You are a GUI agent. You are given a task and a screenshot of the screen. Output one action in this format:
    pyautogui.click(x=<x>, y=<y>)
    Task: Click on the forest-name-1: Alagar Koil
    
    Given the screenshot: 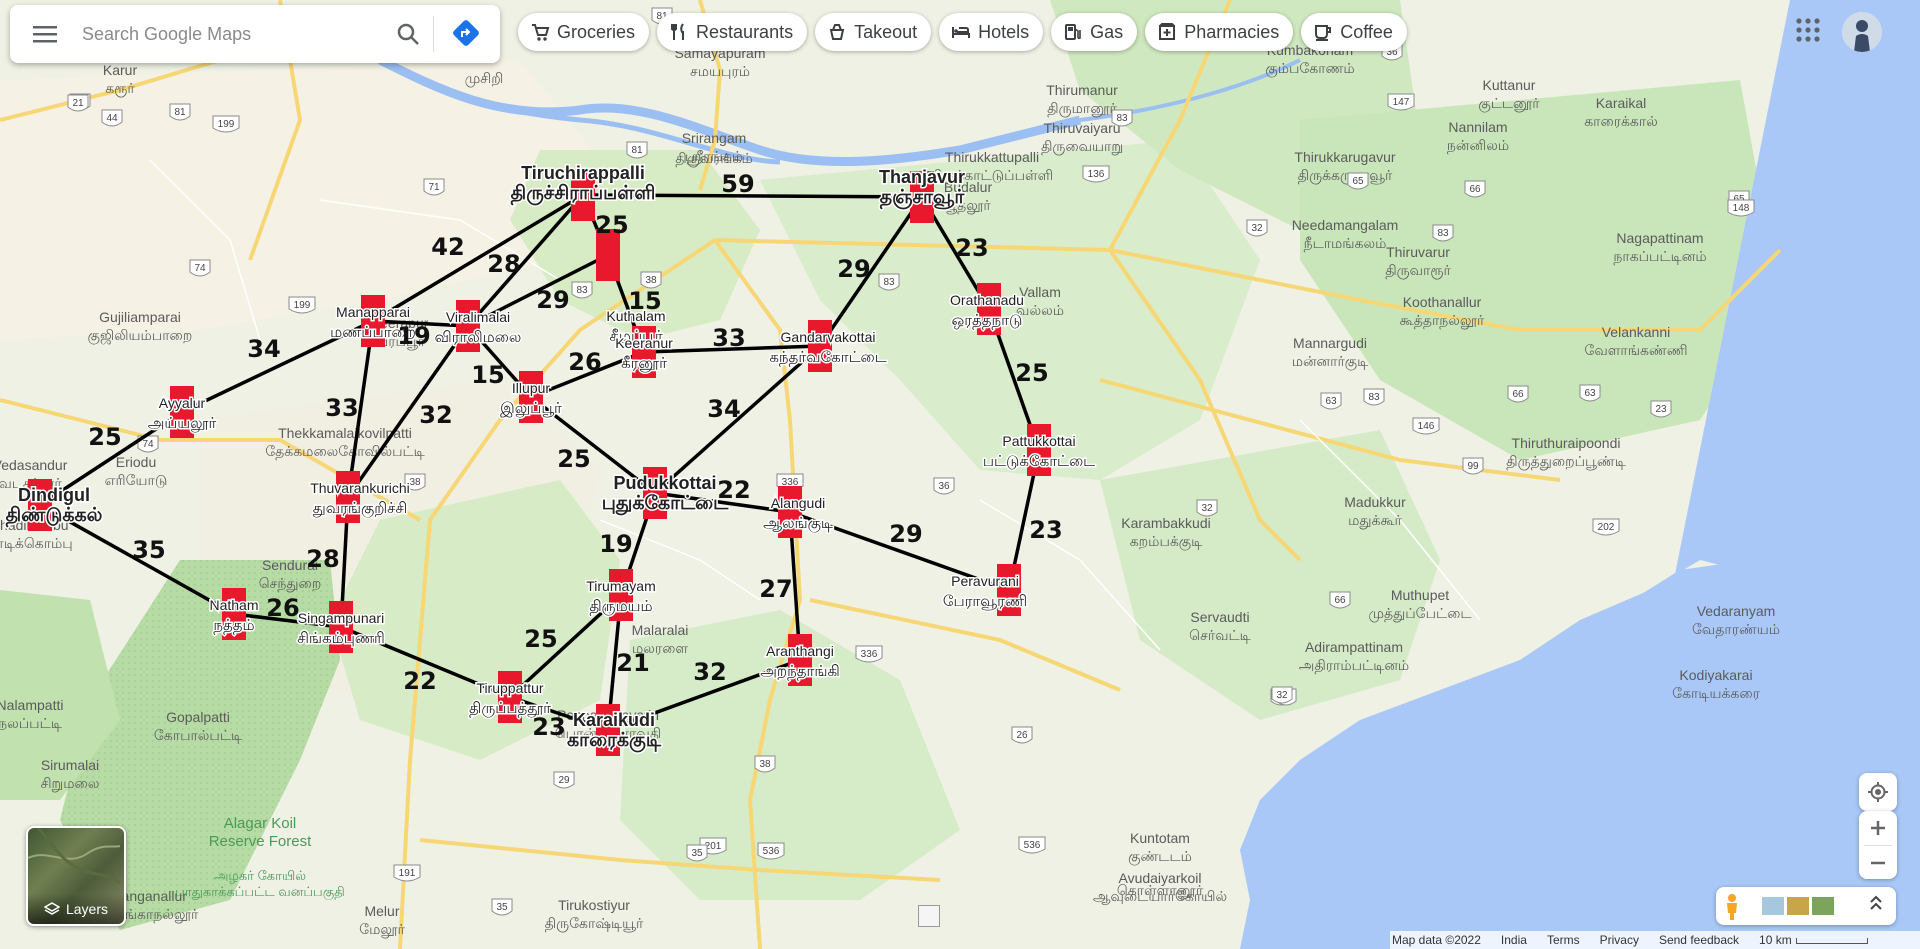 What is the action you would take?
    pyautogui.click(x=260, y=823)
    